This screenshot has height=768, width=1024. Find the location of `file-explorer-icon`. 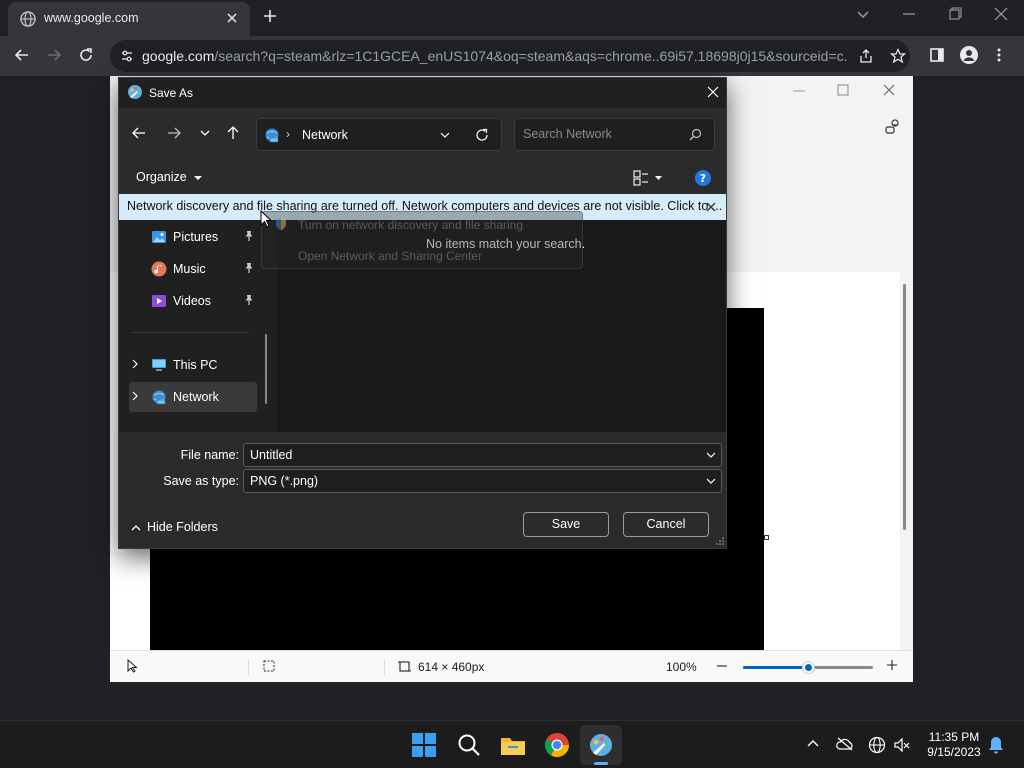

file-explorer-icon is located at coordinates (513, 745).